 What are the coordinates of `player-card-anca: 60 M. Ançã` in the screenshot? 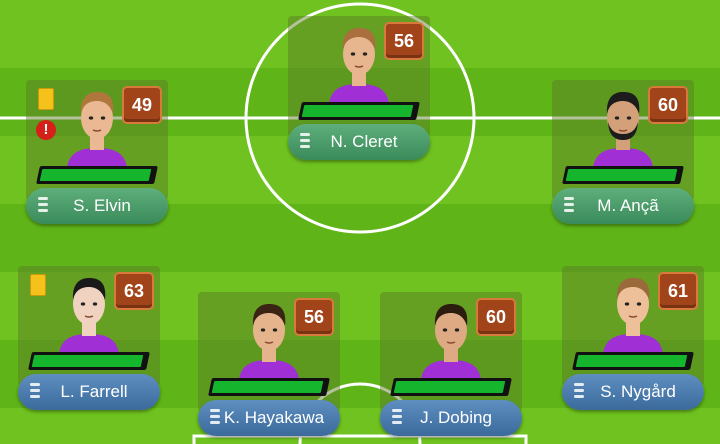 It's located at (623, 155).